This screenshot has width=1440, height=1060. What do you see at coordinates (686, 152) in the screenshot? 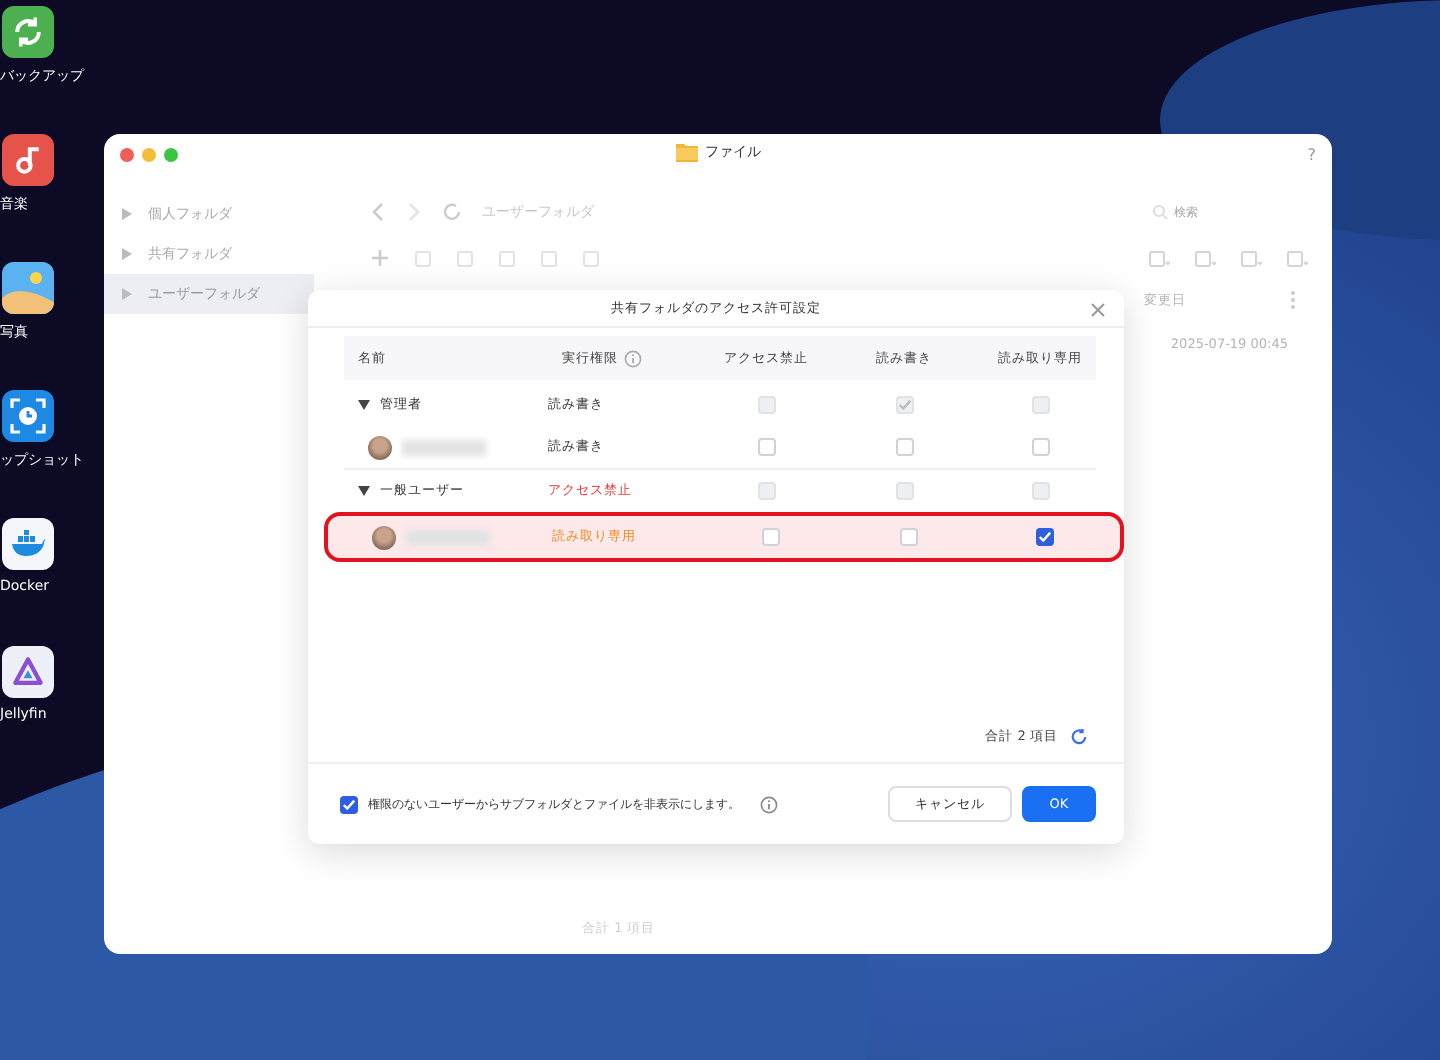
I see `folder-icon` at bounding box center [686, 152].